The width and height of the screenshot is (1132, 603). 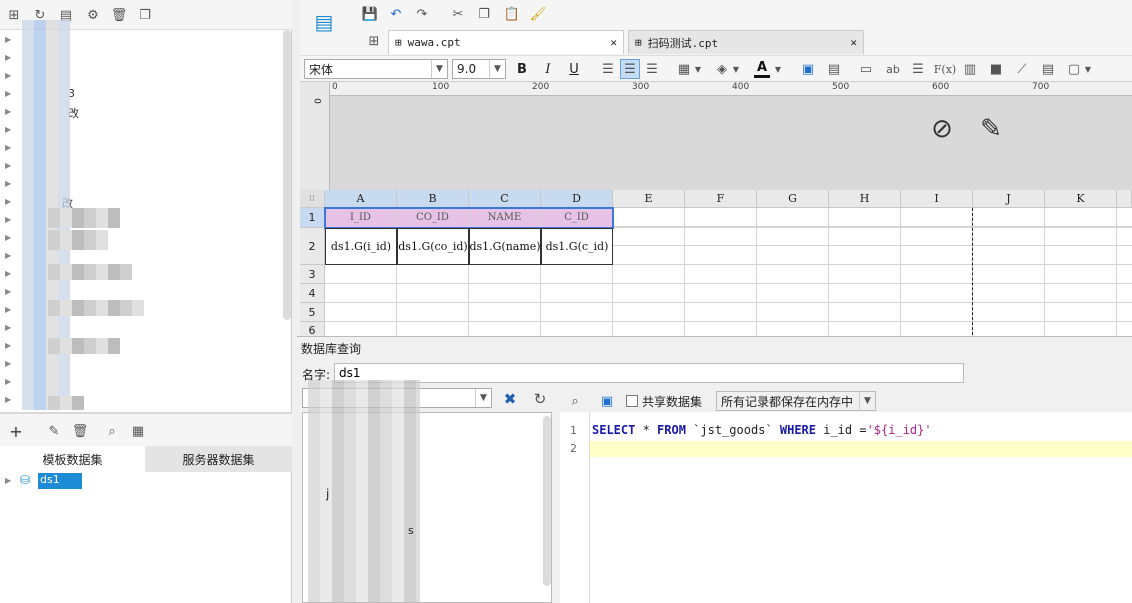 I want to click on tab-wawa: ⊞ wawa.cpt ✕, so click(x=506, y=42).